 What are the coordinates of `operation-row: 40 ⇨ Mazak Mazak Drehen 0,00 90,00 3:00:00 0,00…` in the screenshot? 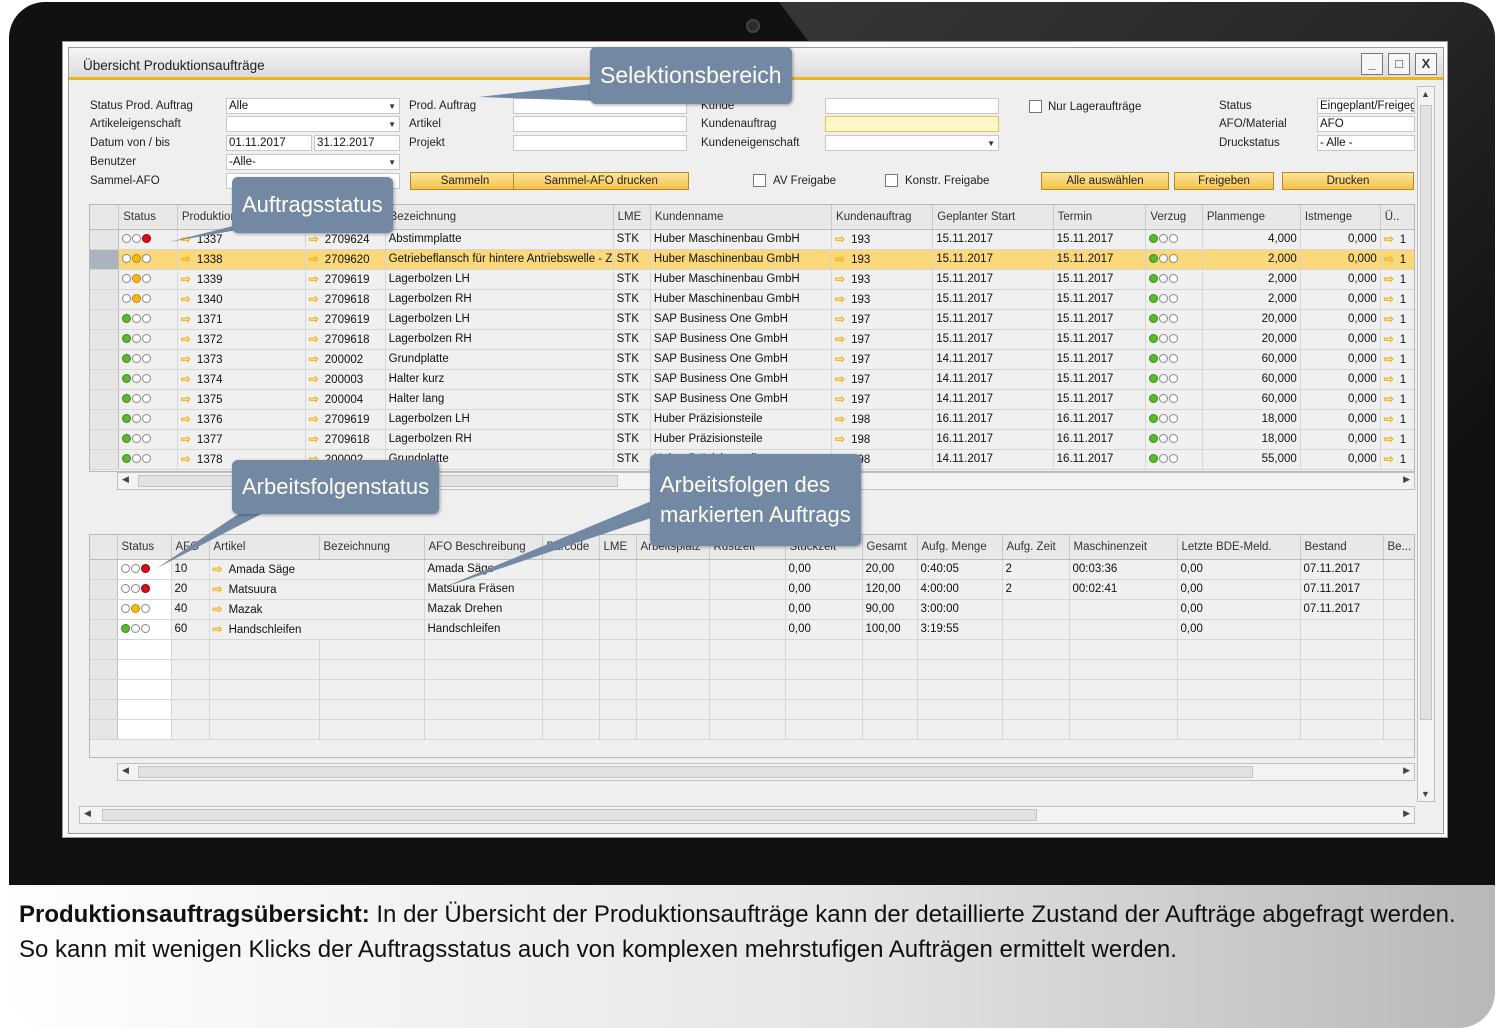 It's located at (752, 609).